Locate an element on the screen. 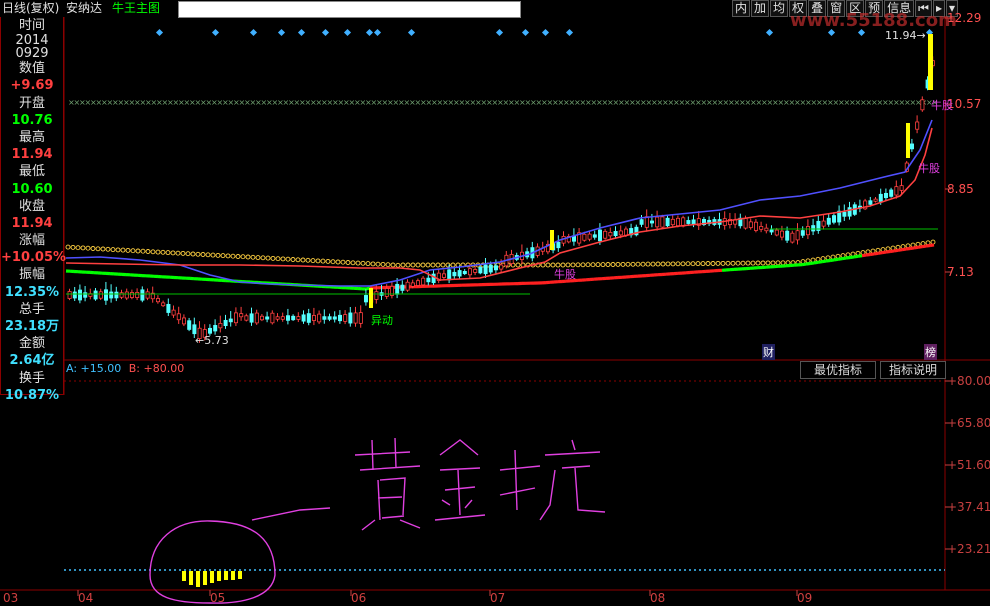 This screenshot has width=990, height=606. indicator-axis-label: +23.21 is located at coordinates (968, 549).